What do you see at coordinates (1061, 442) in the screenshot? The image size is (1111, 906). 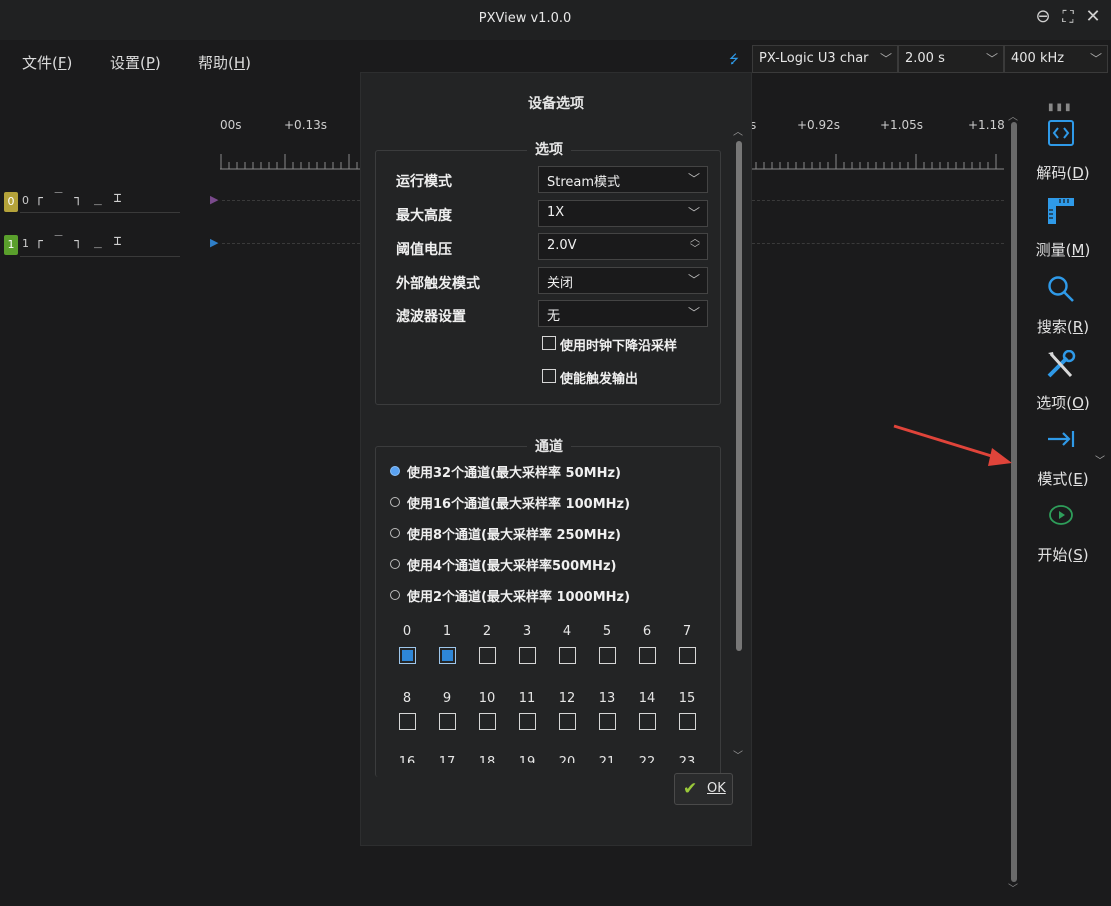 I see `mode-arrow-icon` at bounding box center [1061, 442].